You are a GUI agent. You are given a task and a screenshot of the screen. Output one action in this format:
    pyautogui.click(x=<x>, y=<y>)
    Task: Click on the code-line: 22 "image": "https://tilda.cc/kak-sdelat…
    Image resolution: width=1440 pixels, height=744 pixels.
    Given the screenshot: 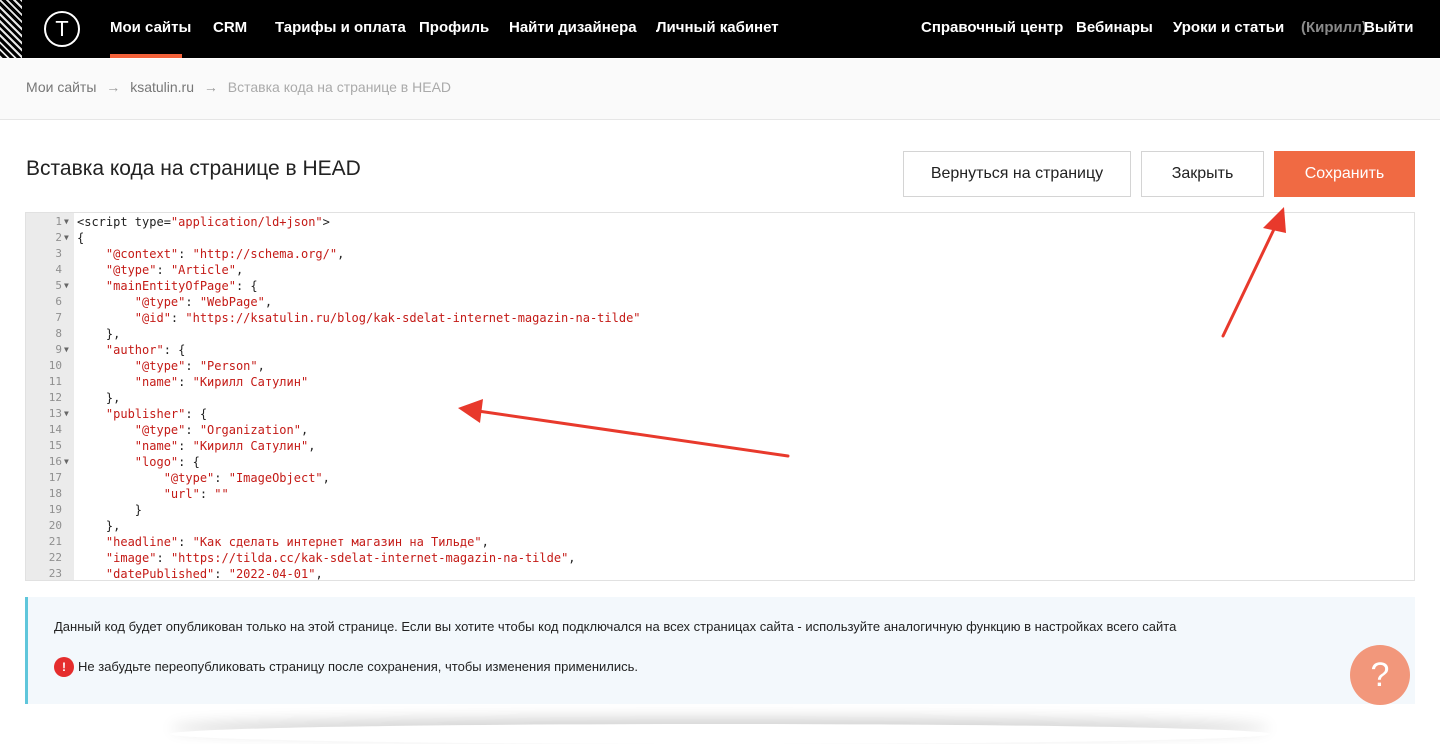 What is the action you would take?
    pyautogui.click(x=720, y=558)
    